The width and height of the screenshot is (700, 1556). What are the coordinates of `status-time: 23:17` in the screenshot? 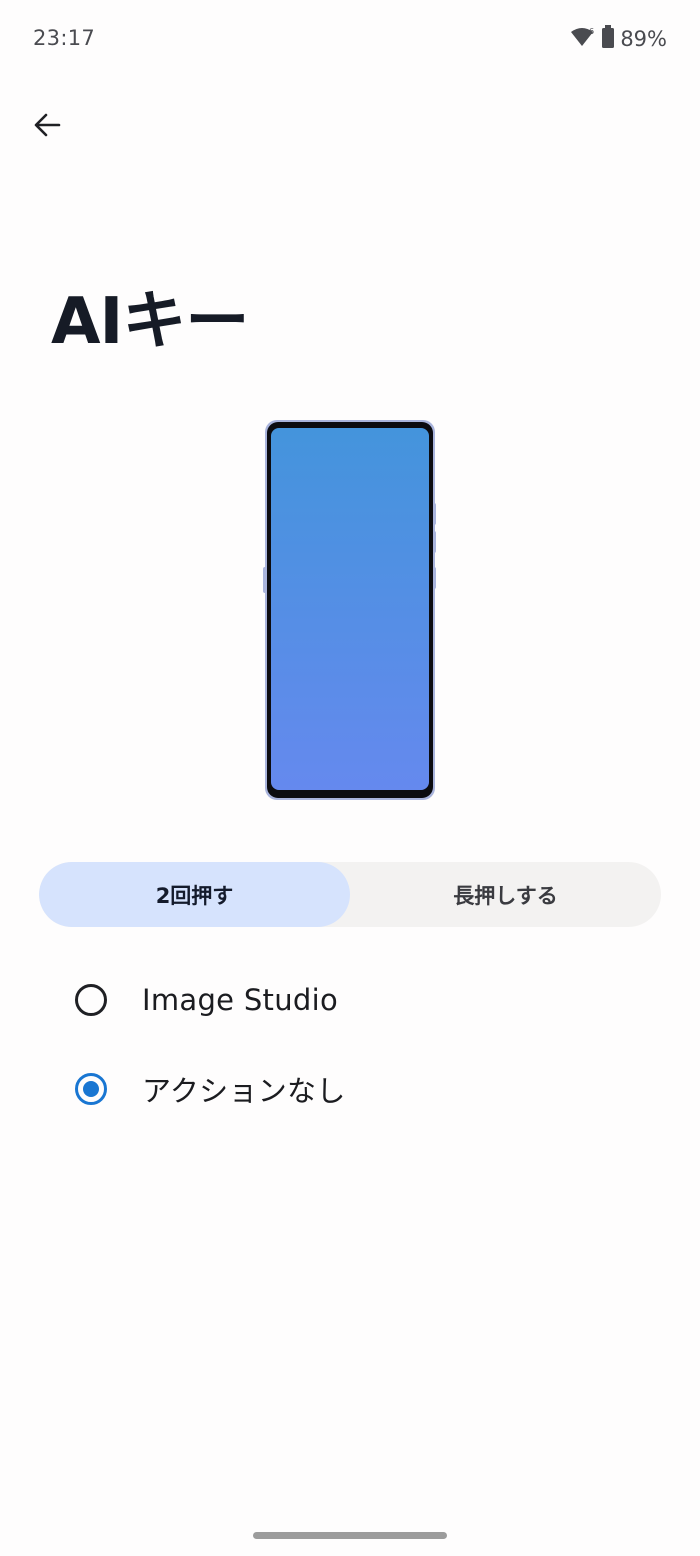 It's located at (64, 38).